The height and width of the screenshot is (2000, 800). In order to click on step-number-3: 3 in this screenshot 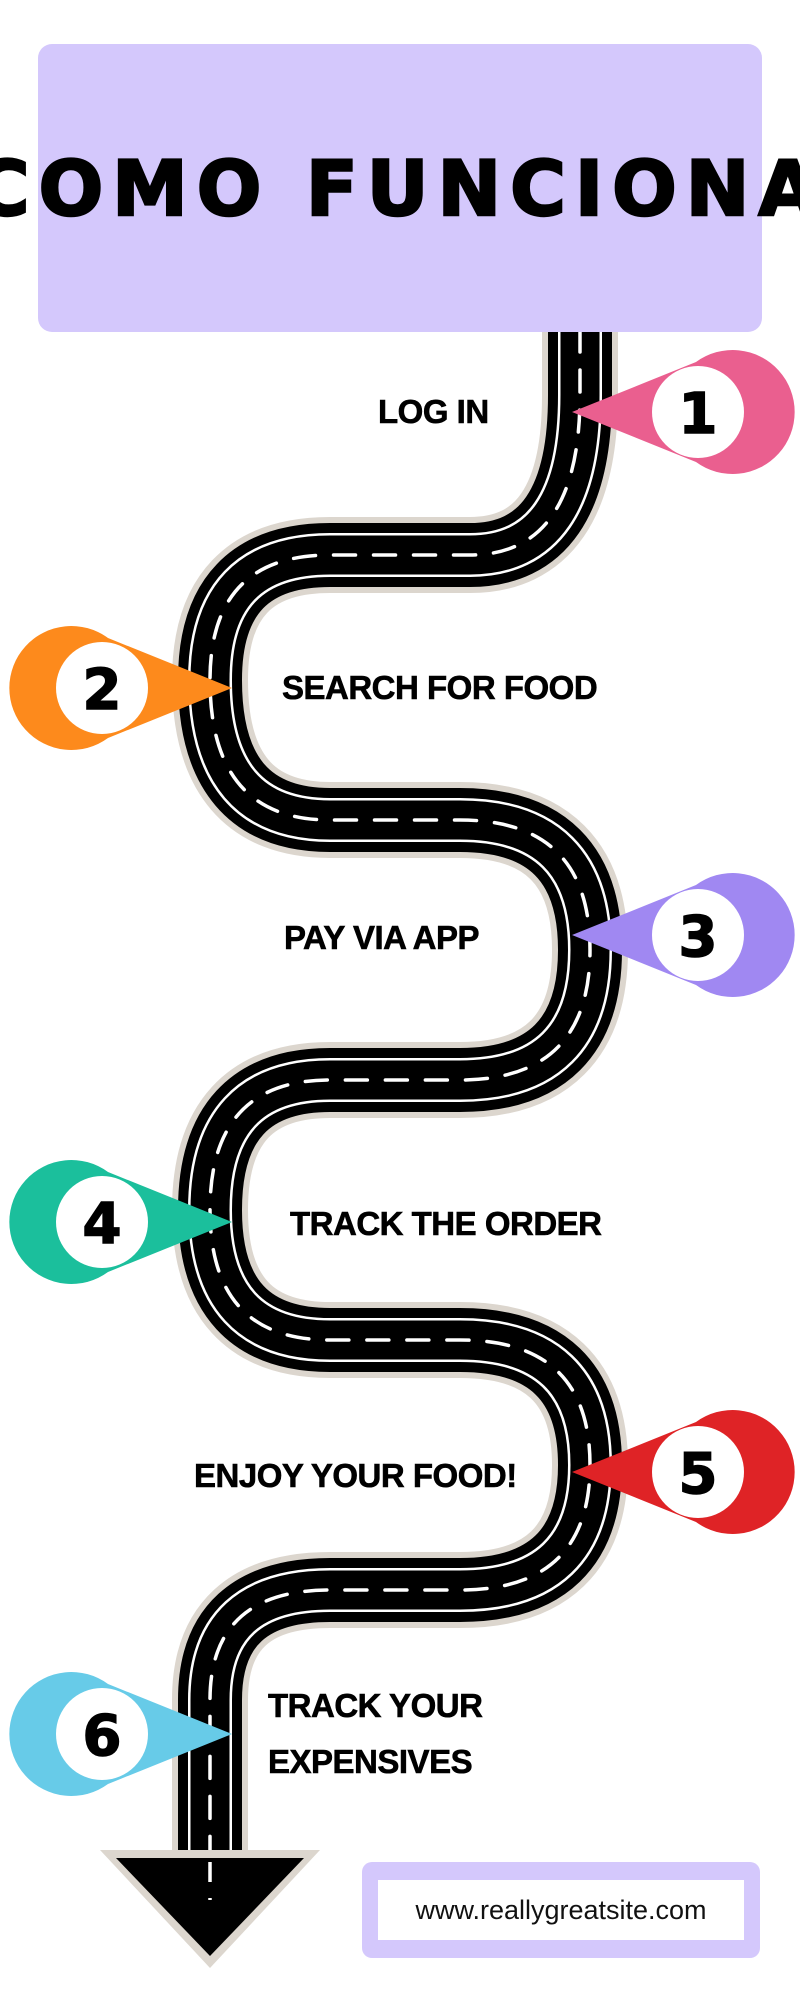, I will do `click(698, 937)`.